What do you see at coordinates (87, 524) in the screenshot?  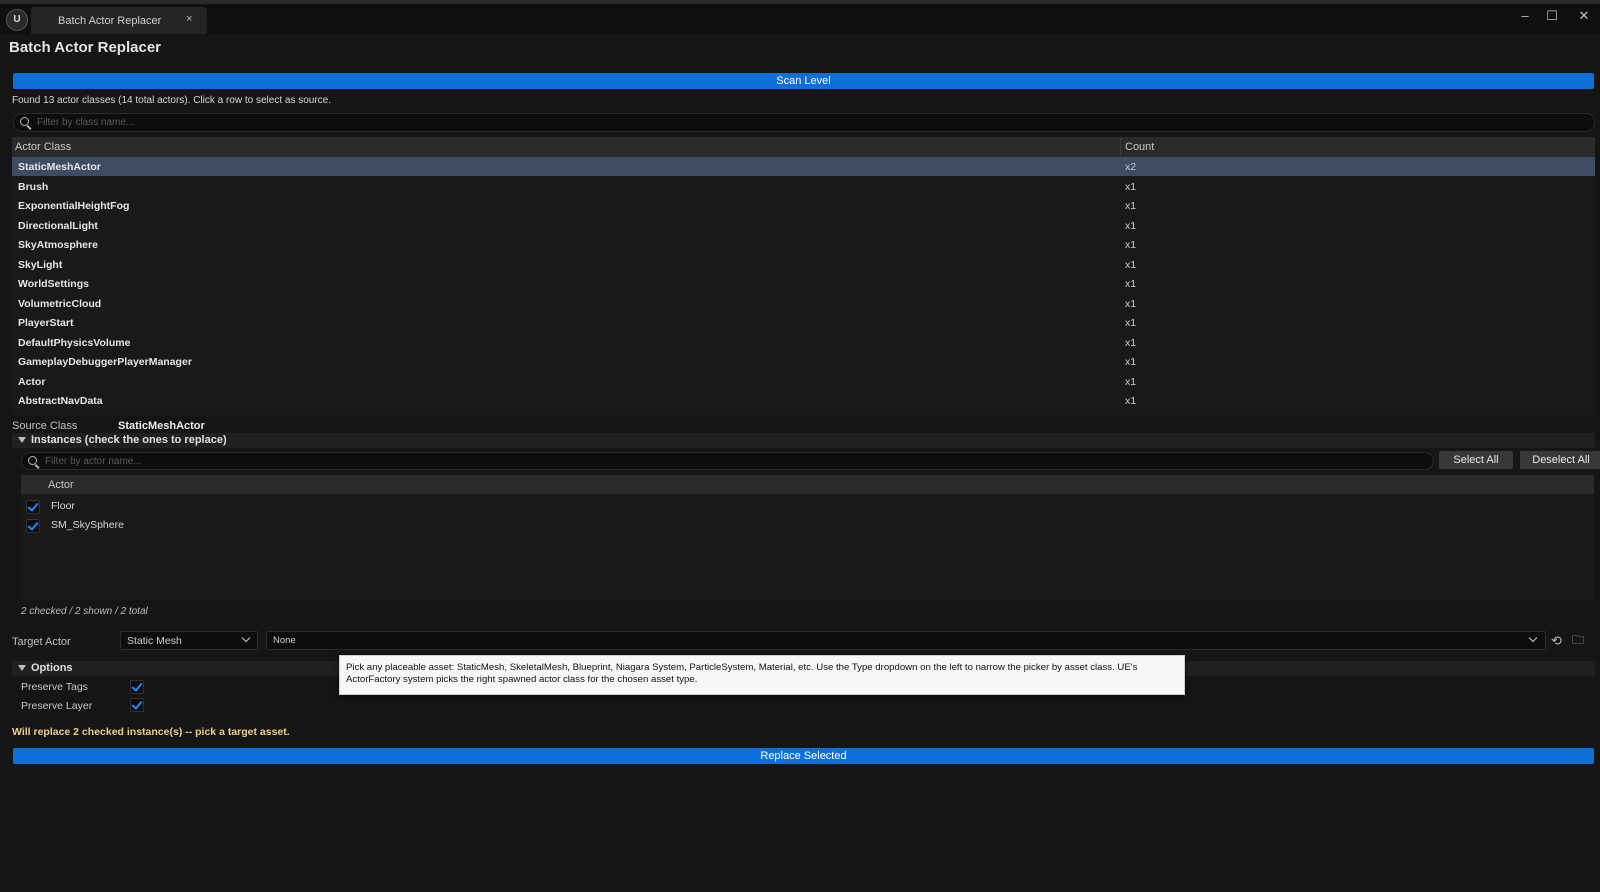 I see `instance-name: SM_SkySphere` at bounding box center [87, 524].